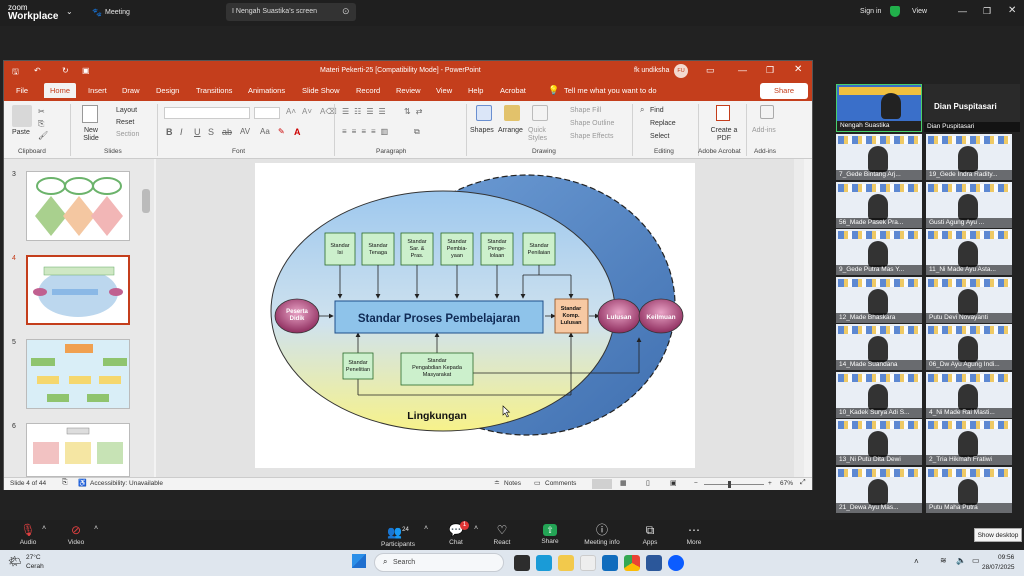 This screenshot has height=576, width=1024. Describe the element at coordinates (651, 70) in the screenshot. I see `account-name: fk undiksha` at that location.